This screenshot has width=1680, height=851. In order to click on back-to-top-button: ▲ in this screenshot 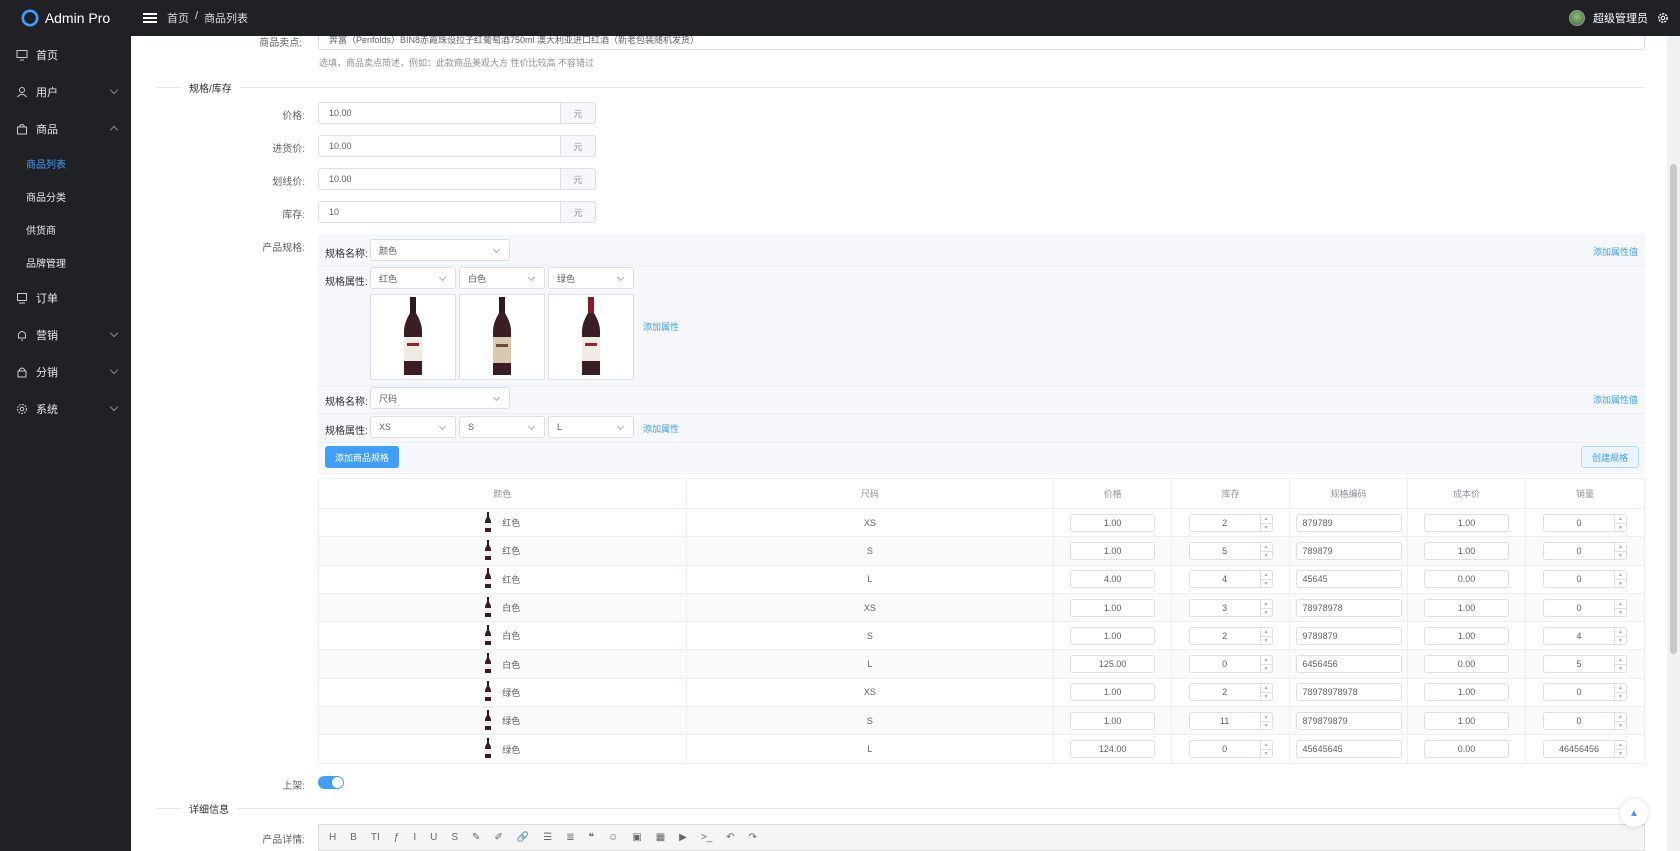, I will do `click(1634, 813)`.